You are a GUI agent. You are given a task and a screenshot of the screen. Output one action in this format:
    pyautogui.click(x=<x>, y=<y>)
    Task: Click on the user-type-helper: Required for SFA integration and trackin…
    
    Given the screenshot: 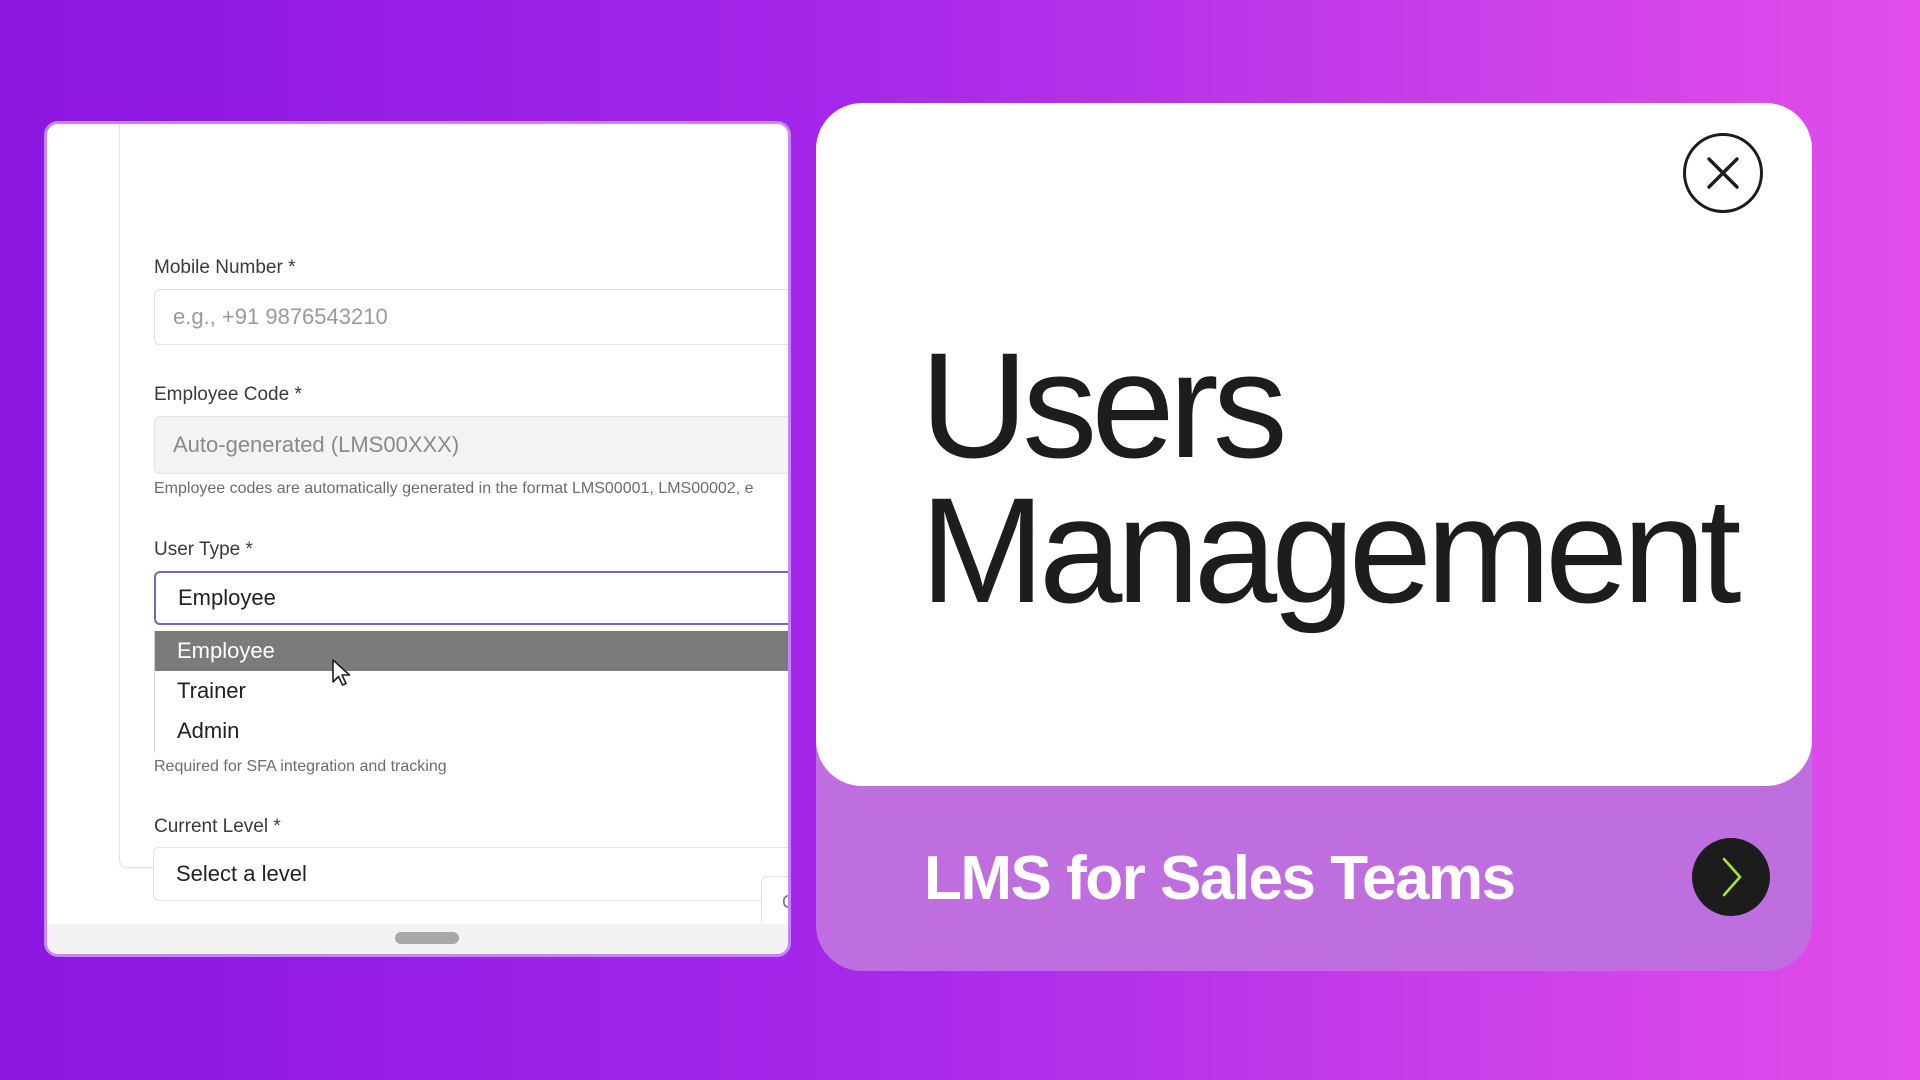 What is the action you would take?
    pyautogui.click(x=300, y=766)
    